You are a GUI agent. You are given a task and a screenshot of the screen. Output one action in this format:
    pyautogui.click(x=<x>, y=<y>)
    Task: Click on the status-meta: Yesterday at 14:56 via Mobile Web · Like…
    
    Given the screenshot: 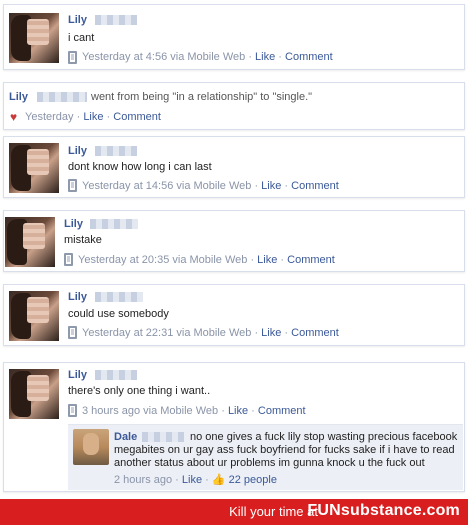 What is the action you would take?
    pyautogui.click(x=210, y=186)
    